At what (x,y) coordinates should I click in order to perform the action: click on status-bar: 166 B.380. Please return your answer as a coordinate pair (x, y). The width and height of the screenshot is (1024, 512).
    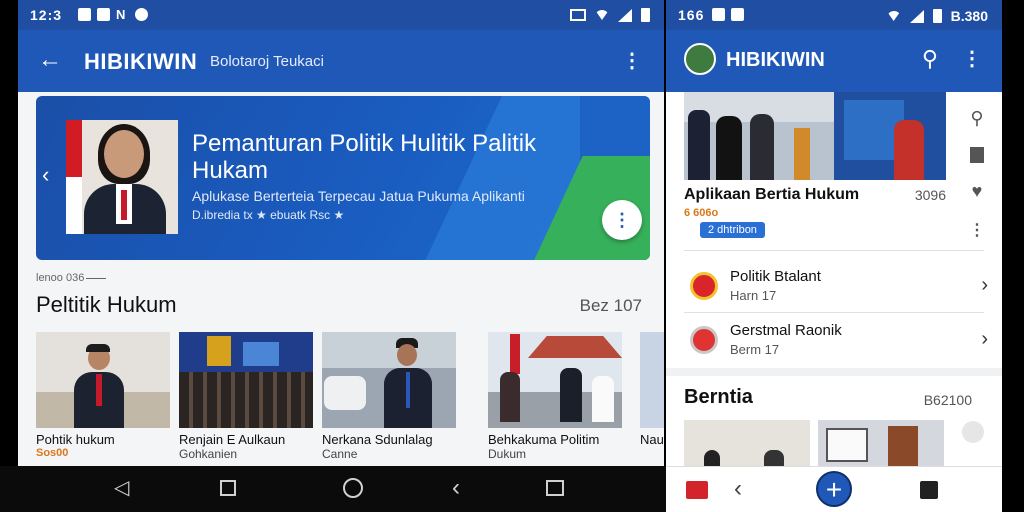
    Looking at the image, I should click on (834, 15).